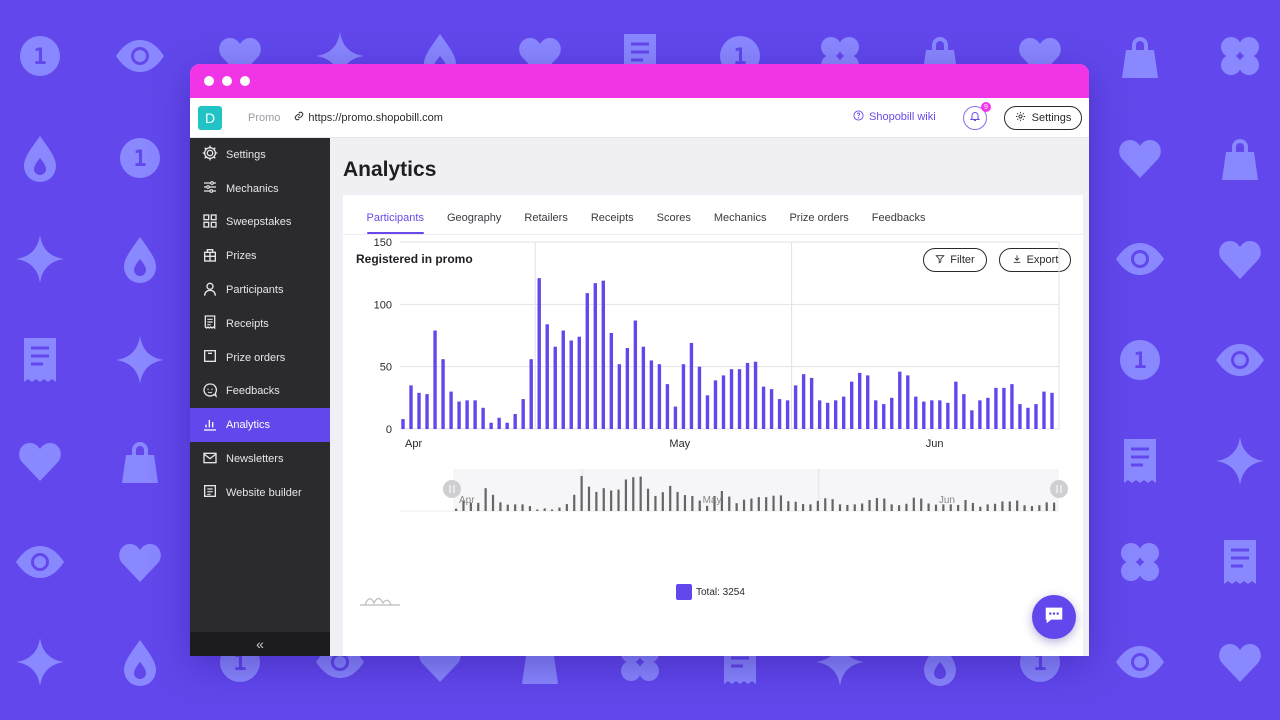 The height and width of the screenshot is (720, 1280). I want to click on window-dot-minimize, so click(227, 81).